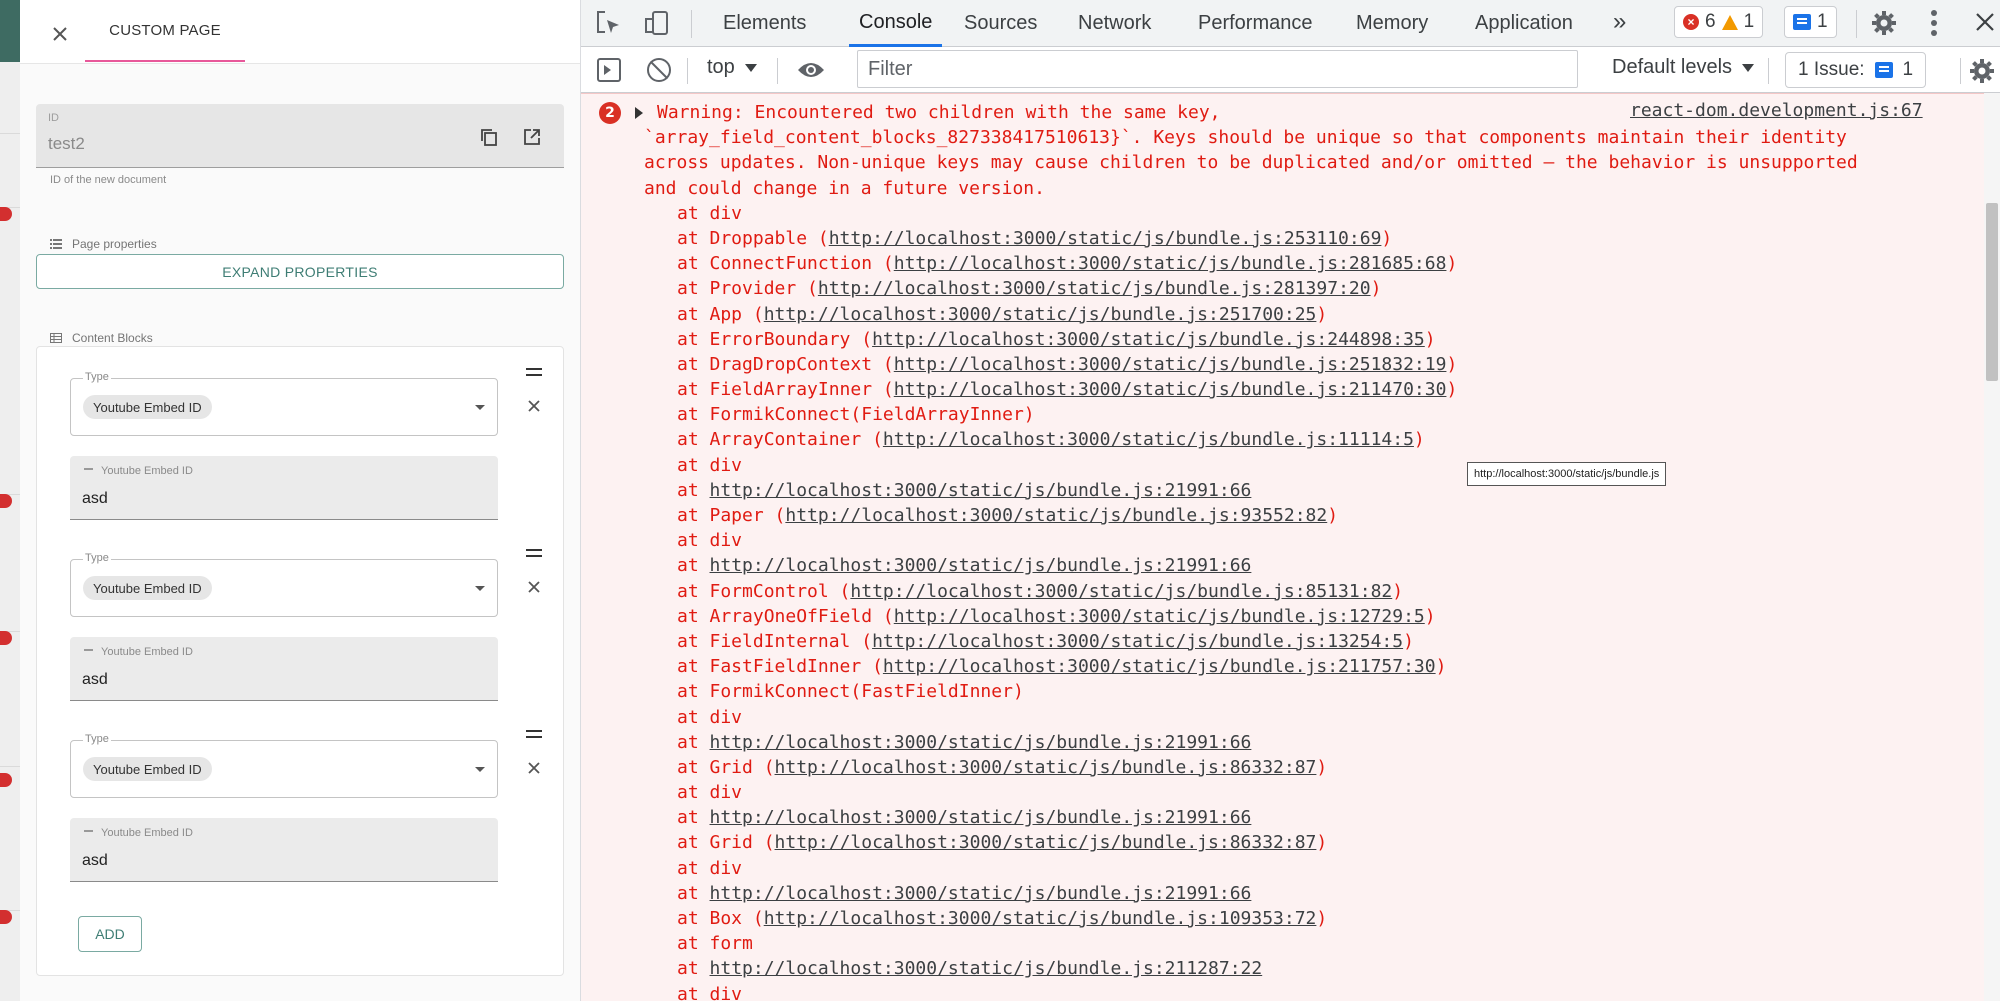 The image size is (2000, 1001). What do you see at coordinates (489, 137) in the screenshot?
I see `copy-id-button` at bounding box center [489, 137].